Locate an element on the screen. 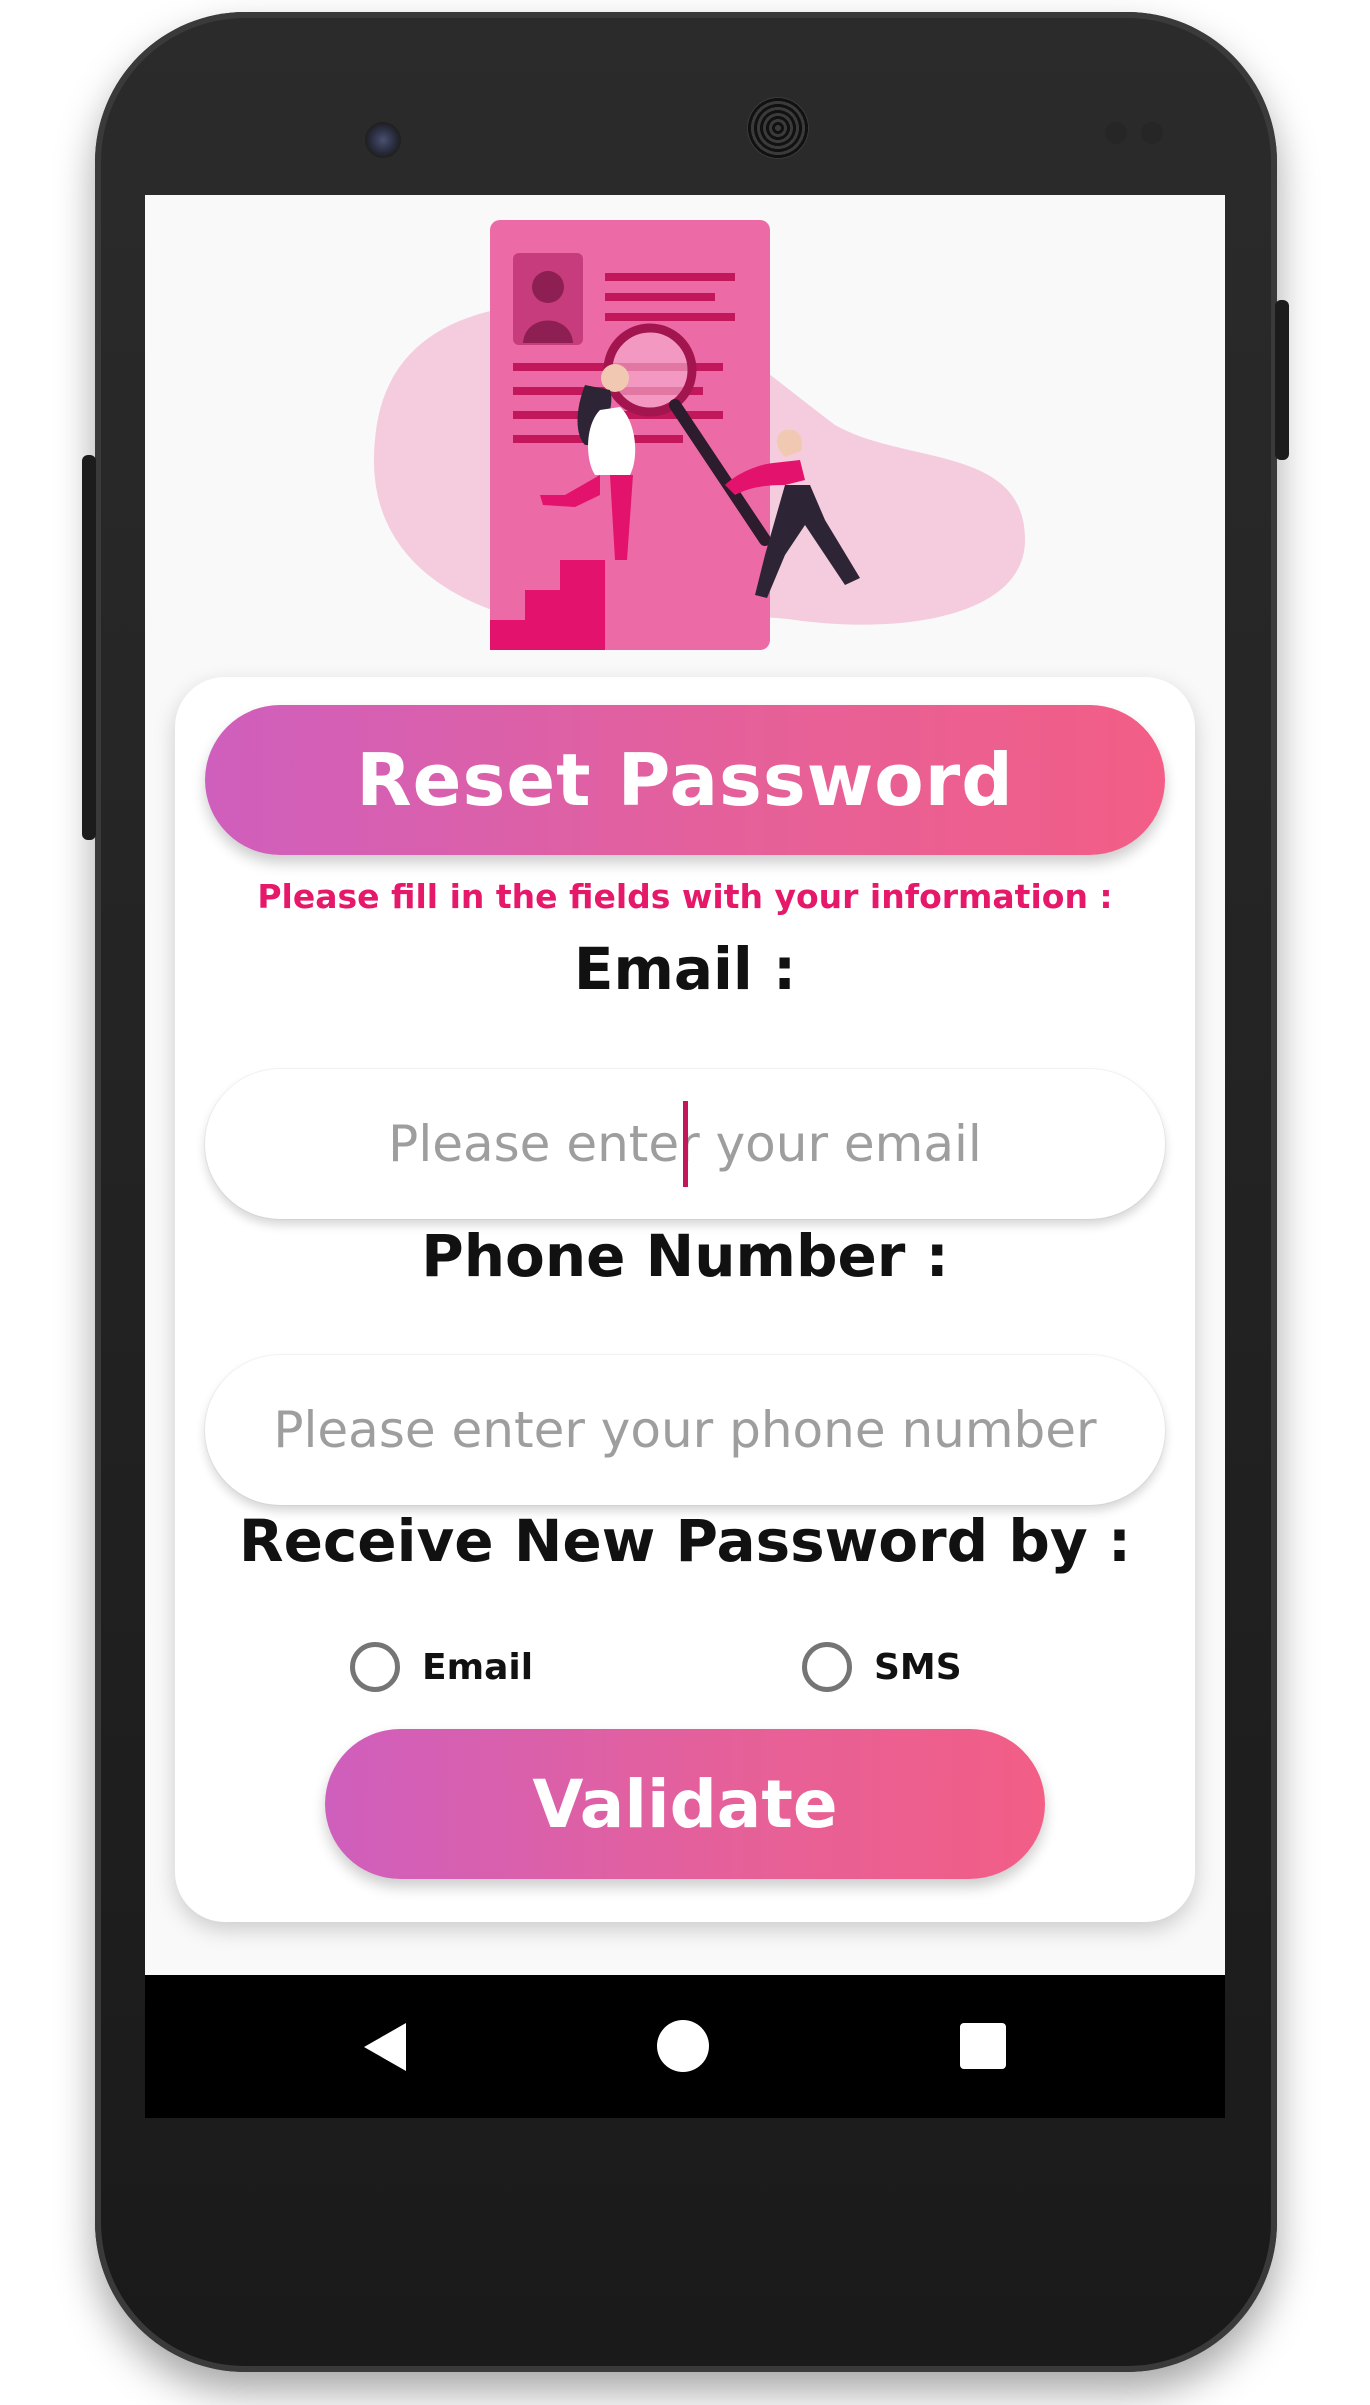 The image size is (1370, 2405). front-camera is located at coordinates (383, 140).